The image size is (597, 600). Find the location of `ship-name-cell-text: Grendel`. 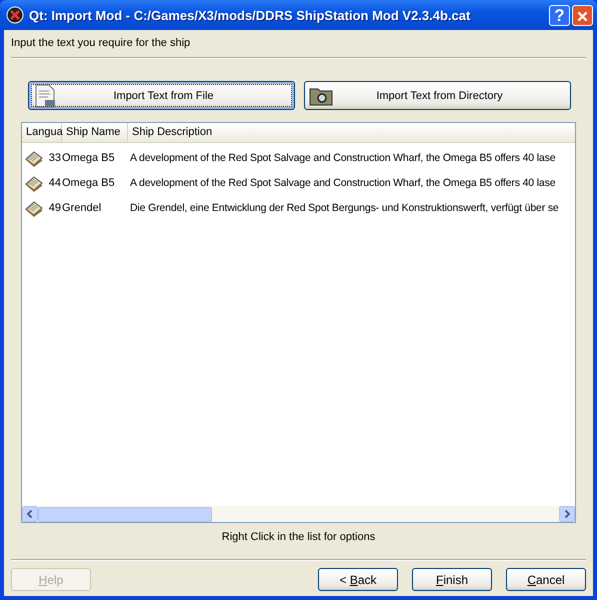

ship-name-cell-text: Grendel is located at coordinates (81, 208).